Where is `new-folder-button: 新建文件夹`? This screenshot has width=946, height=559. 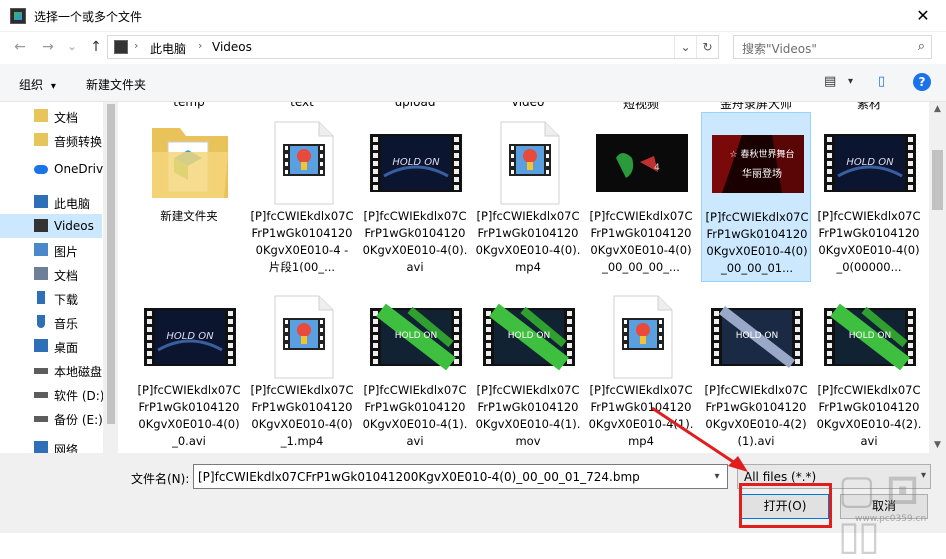
new-folder-button: 新建文件夹 is located at coordinates (116, 84).